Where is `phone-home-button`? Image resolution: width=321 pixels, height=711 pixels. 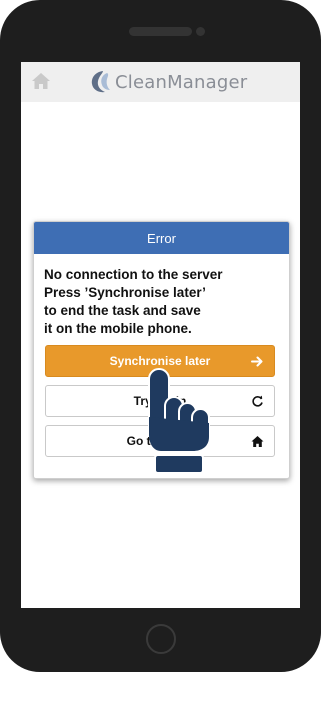
phone-home-button is located at coordinates (161, 639).